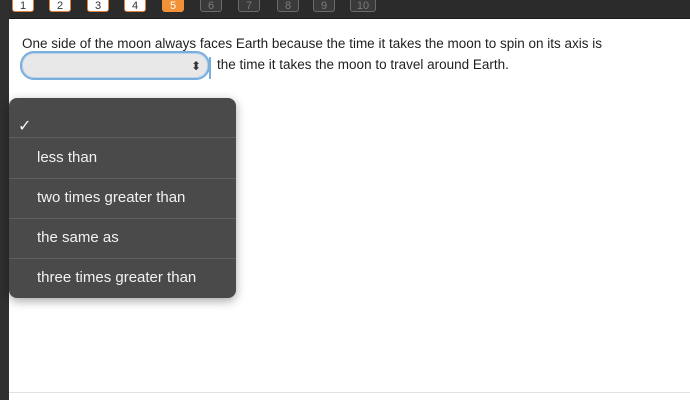  I want to click on left-rail, so click(4, 200).